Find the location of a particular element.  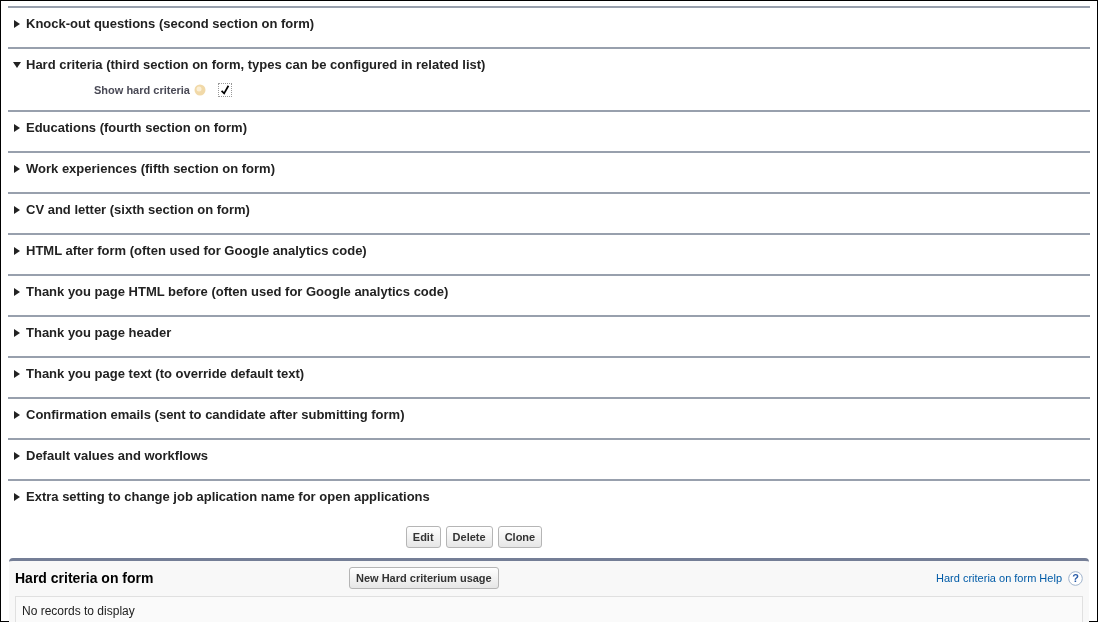

section-title: Extra setting to change job aplication name for open applications is located at coordinates (228, 497).